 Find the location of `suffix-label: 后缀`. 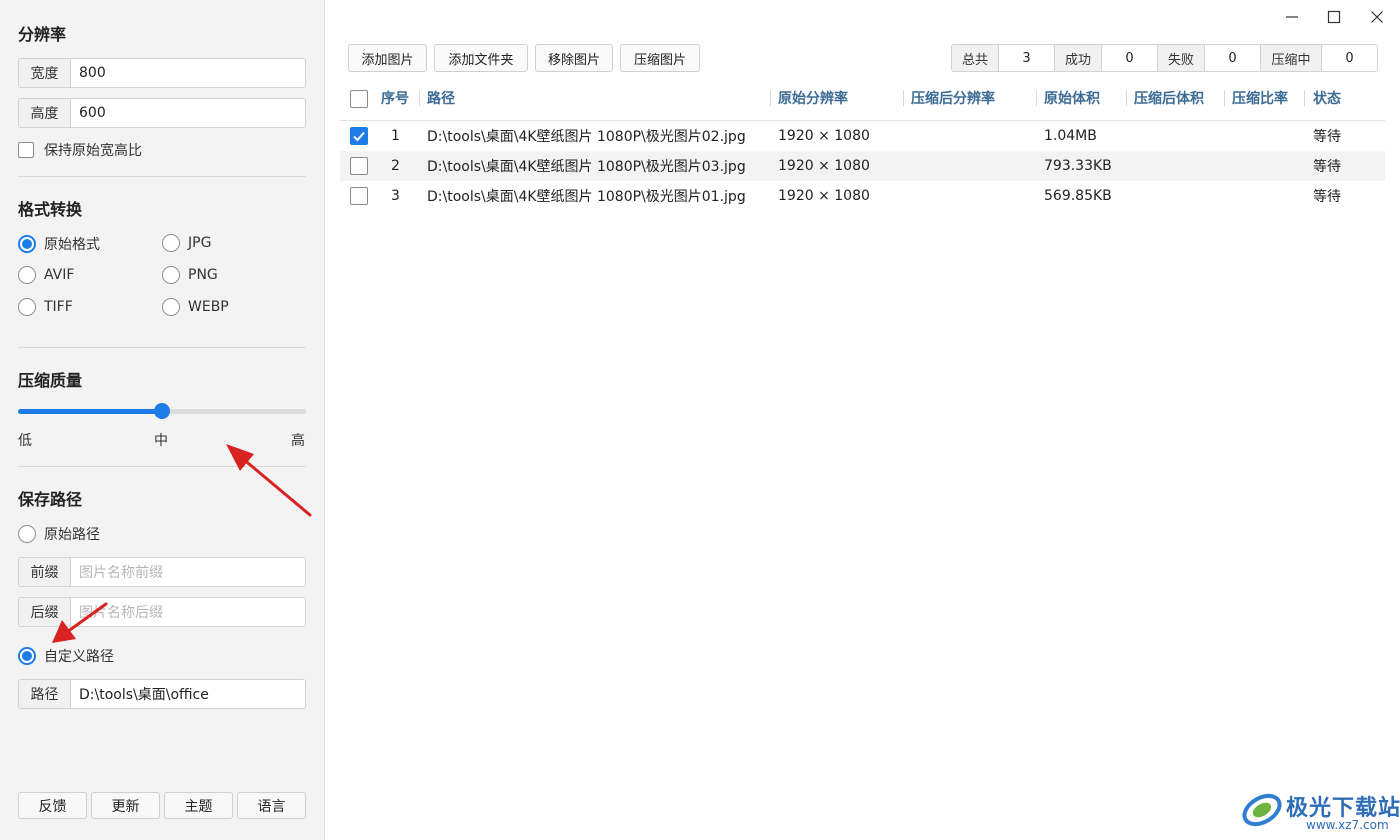

suffix-label: 后缀 is located at coordinates (45, 612).